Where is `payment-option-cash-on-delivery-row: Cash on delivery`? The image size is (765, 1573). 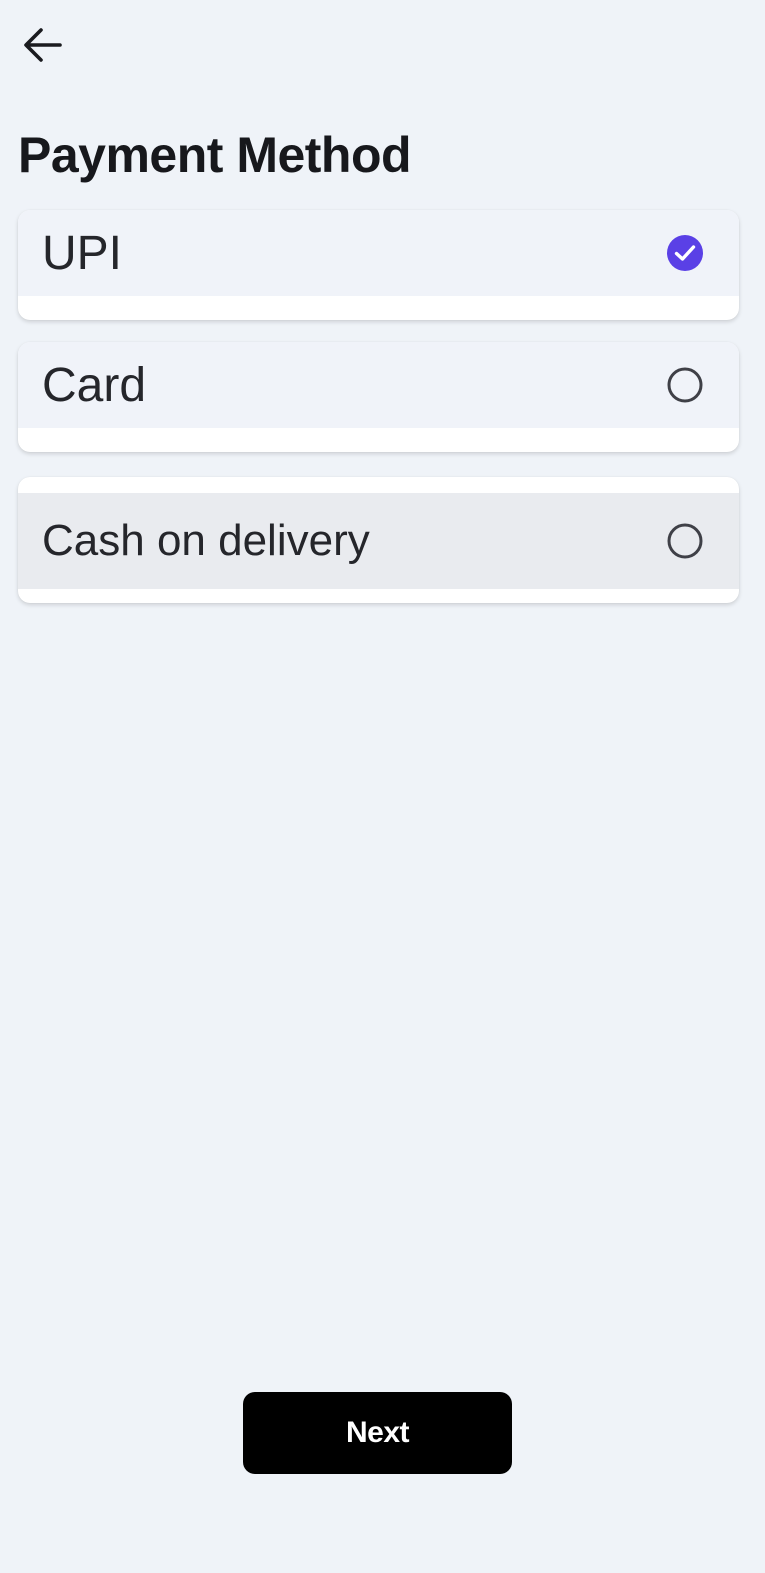
payment-option-cash-on-delivery-row: Cash on delivery is located at coordinates (378, 541).